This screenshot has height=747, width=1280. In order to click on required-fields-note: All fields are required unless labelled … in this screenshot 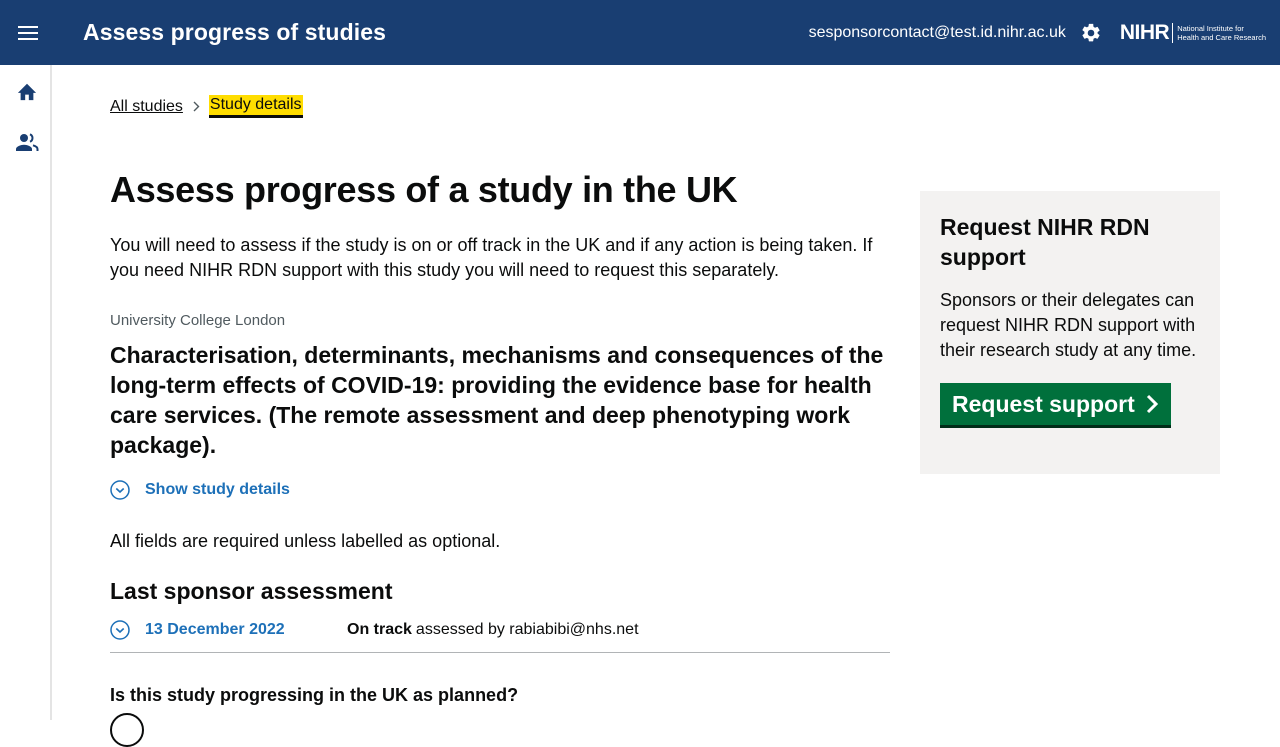, I will do `click(305, 541)`.